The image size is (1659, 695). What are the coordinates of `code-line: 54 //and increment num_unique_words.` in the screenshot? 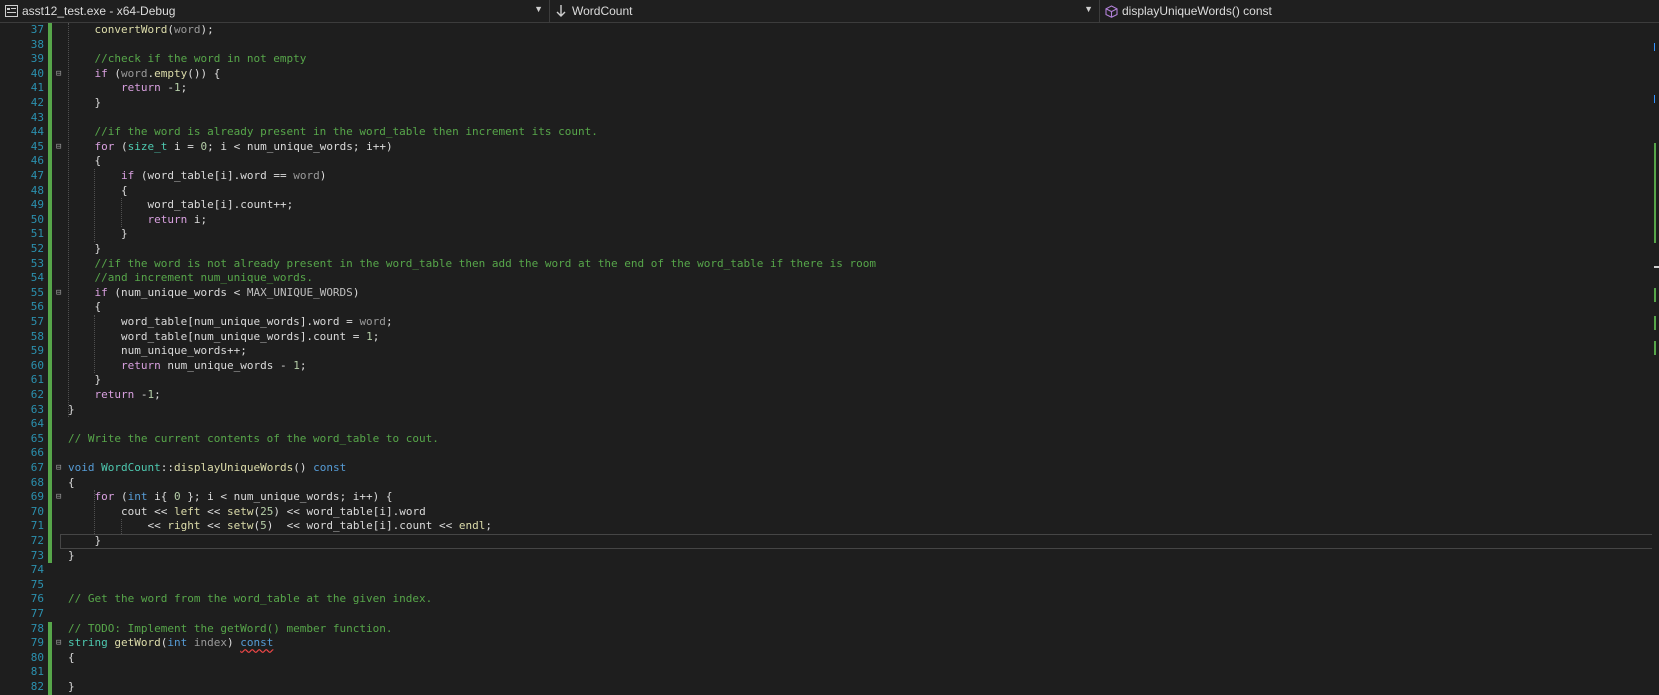 It's located at (820, 278).